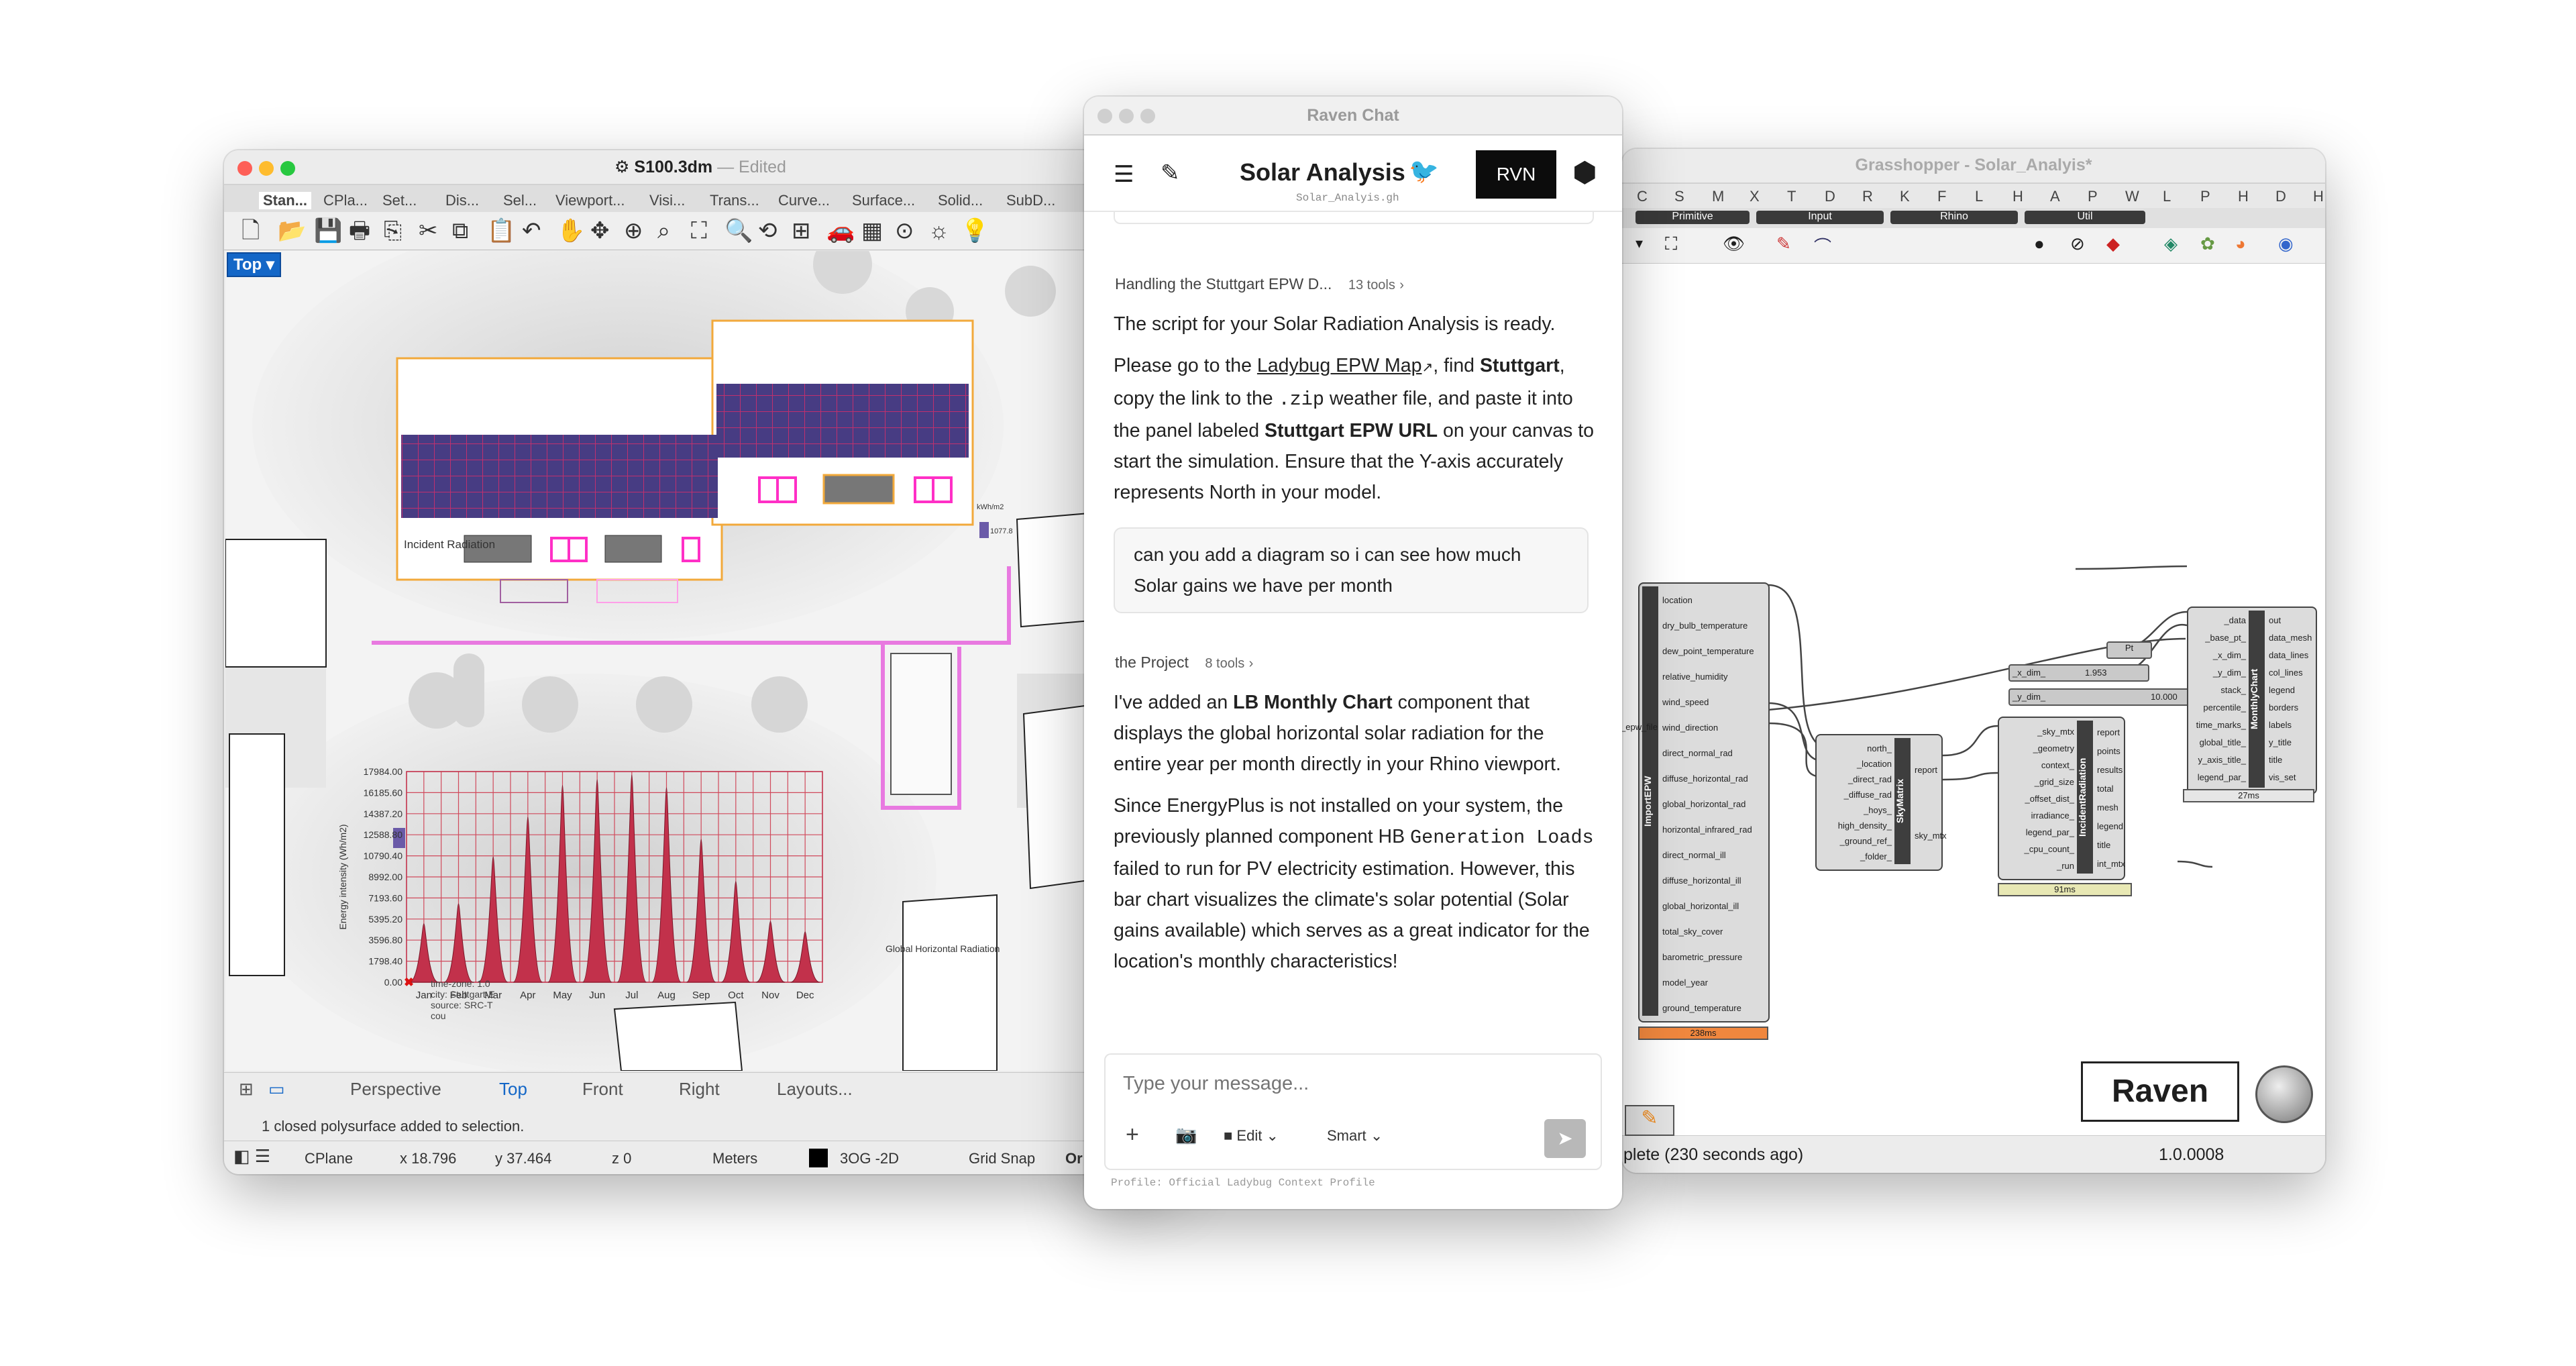  Describe the element at coordinates (872, 231) in the screenshot. I see `render-icon: ▦` at that location.